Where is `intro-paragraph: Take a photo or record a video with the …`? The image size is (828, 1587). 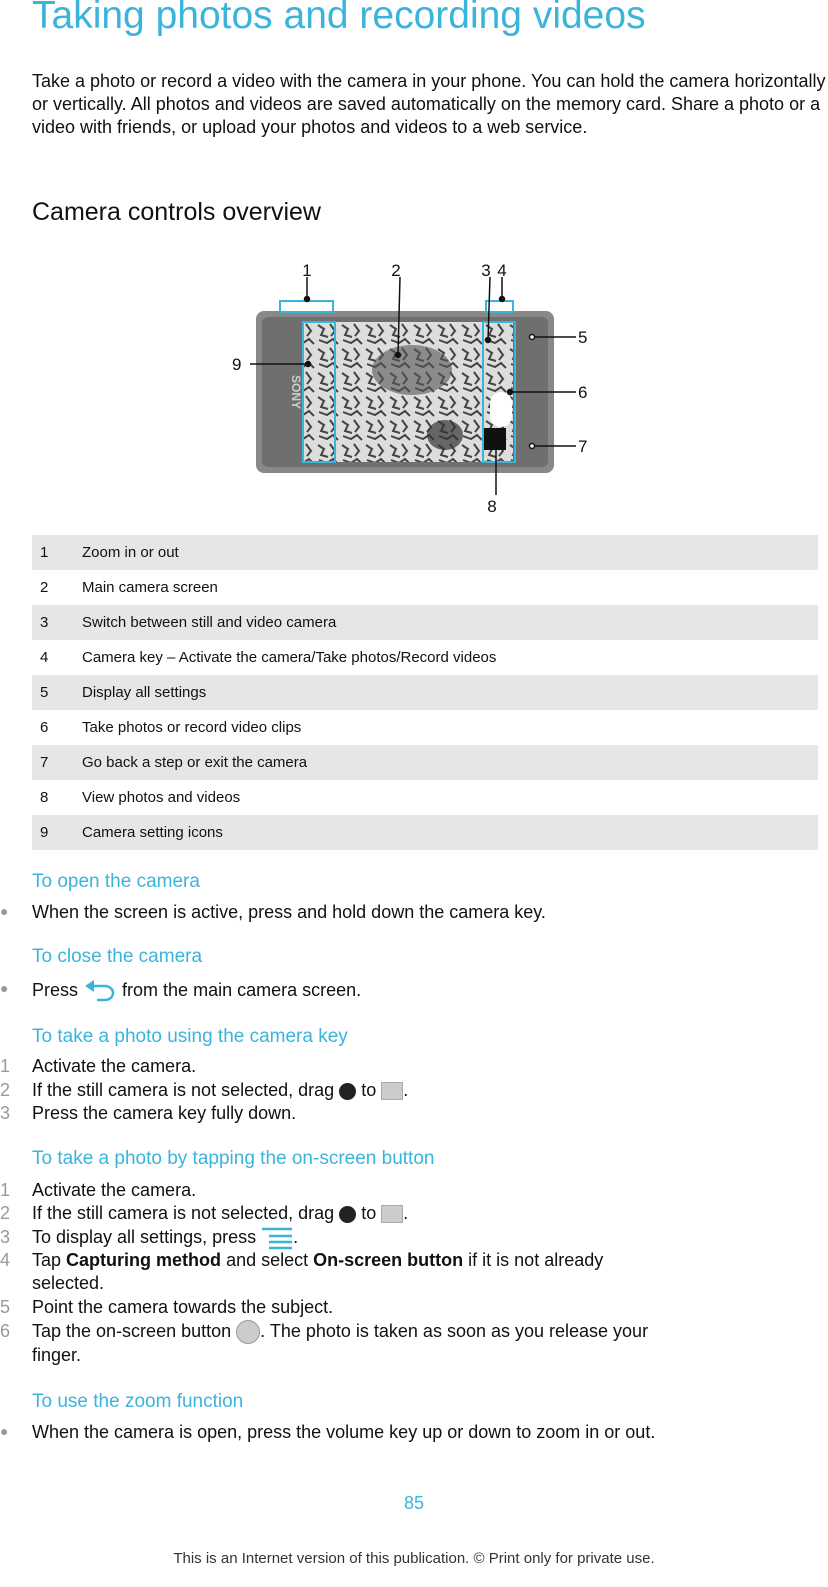
intro-paragraph: Take a photo or record a video with the … is located at coordinates (429, 104).